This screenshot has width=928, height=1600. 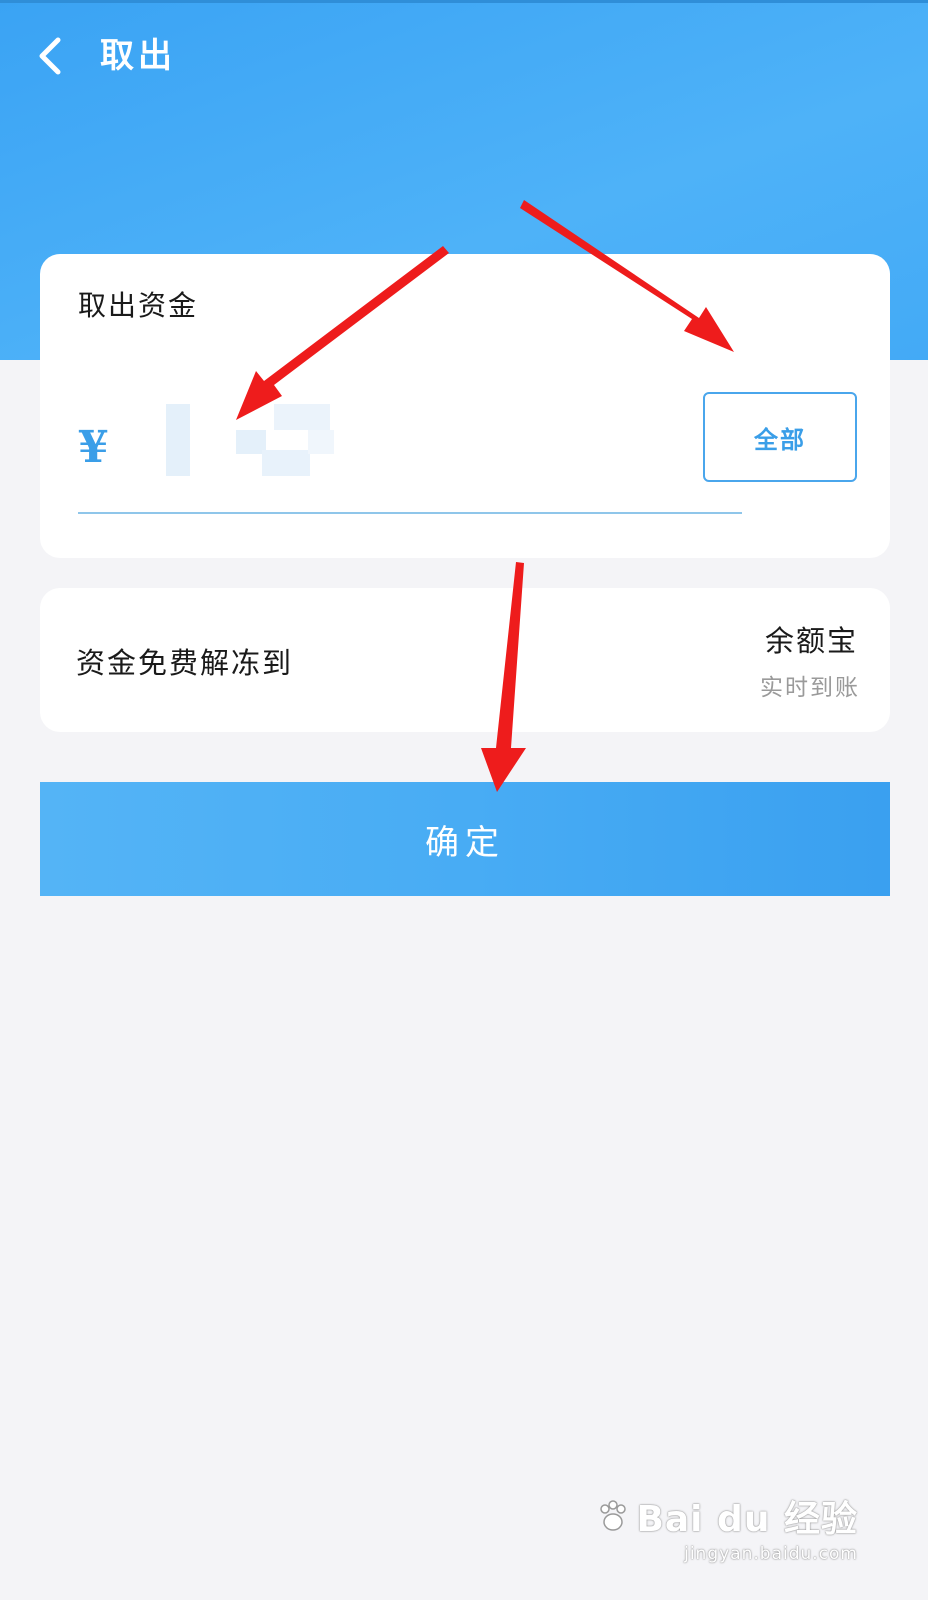 What do you see at coordinates (465, 839) in the screenshot?
I see `confirm-button: 确定` at bounding box center [465, 839].